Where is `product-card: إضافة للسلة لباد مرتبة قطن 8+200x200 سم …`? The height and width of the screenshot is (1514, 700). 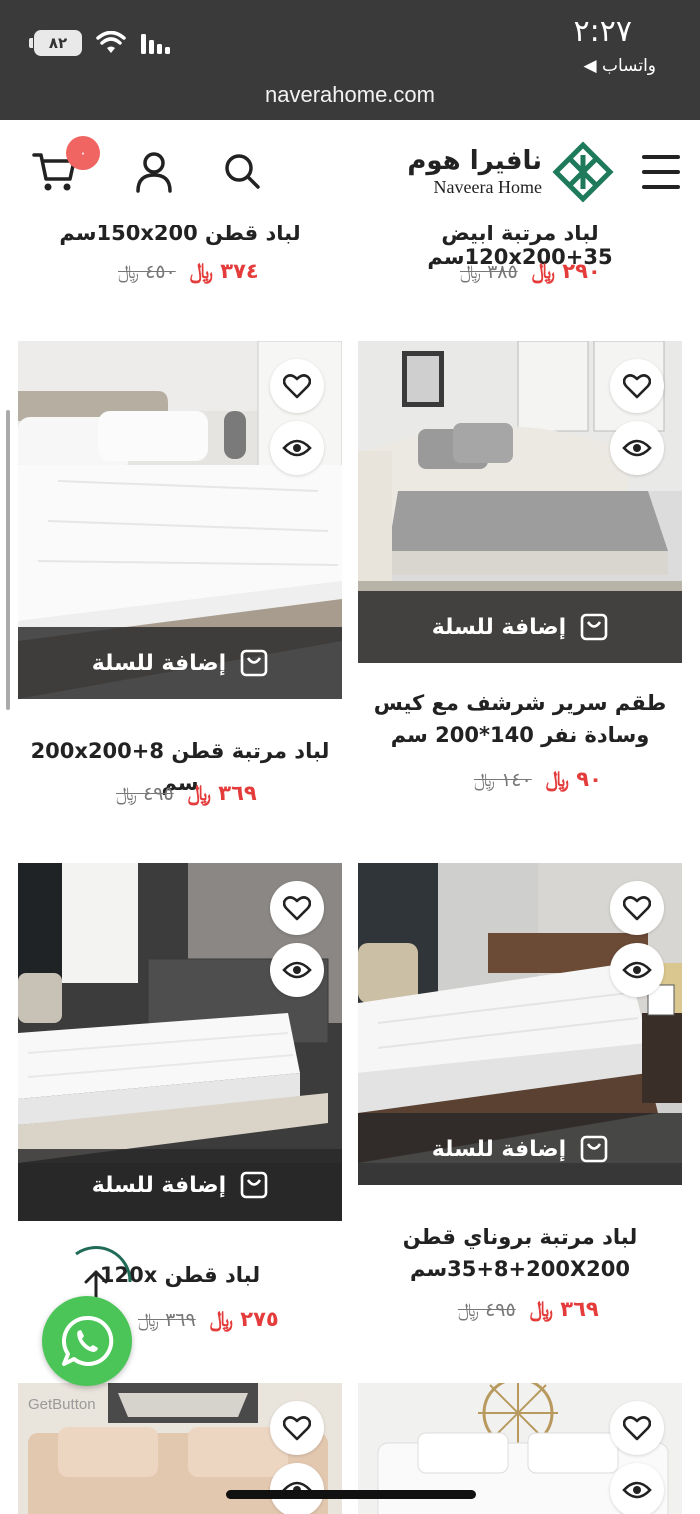 product-card: إضافة للسلة لباد مرتبة قطن 8+200x200 سم … is located at coordinates (180, 581).